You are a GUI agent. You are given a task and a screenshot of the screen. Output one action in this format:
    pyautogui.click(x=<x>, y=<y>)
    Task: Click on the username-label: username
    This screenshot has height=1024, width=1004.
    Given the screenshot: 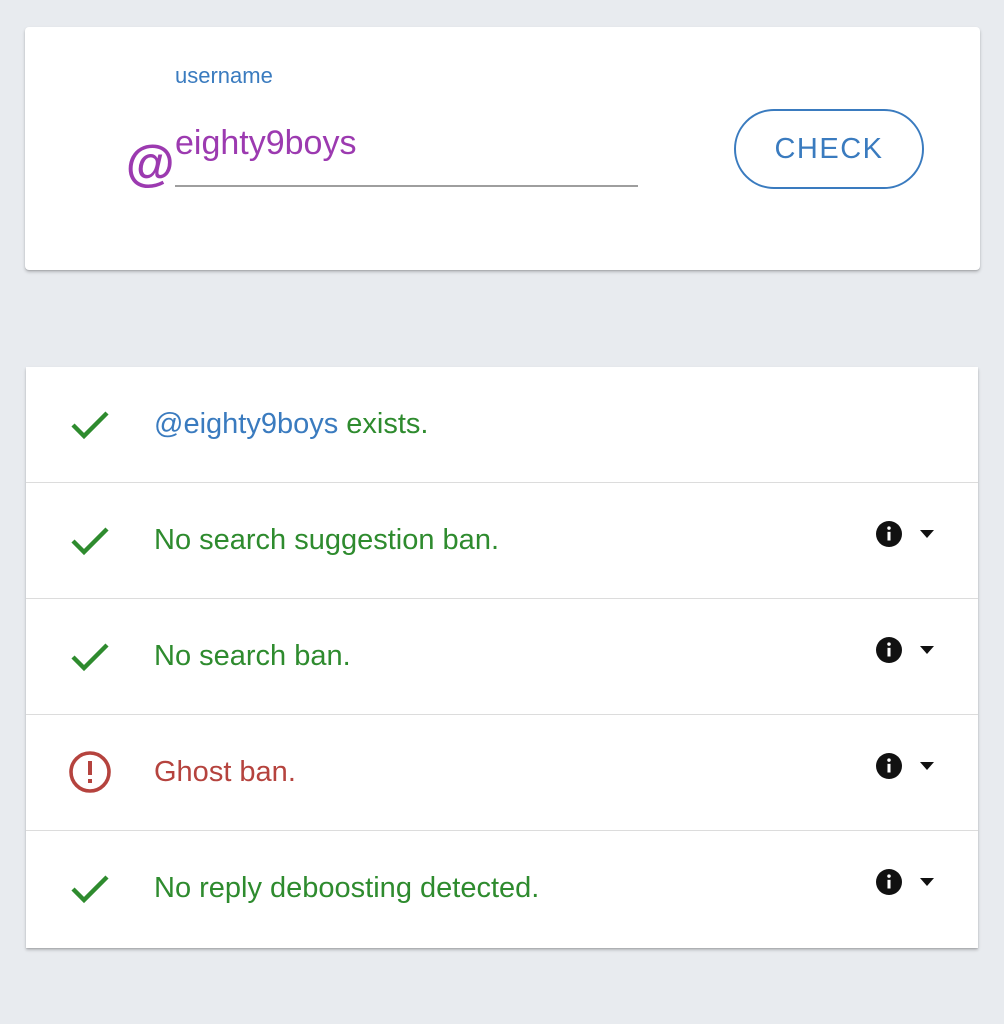 What is the action you would take?
    pyautogui.click(x=224, y=75)
    